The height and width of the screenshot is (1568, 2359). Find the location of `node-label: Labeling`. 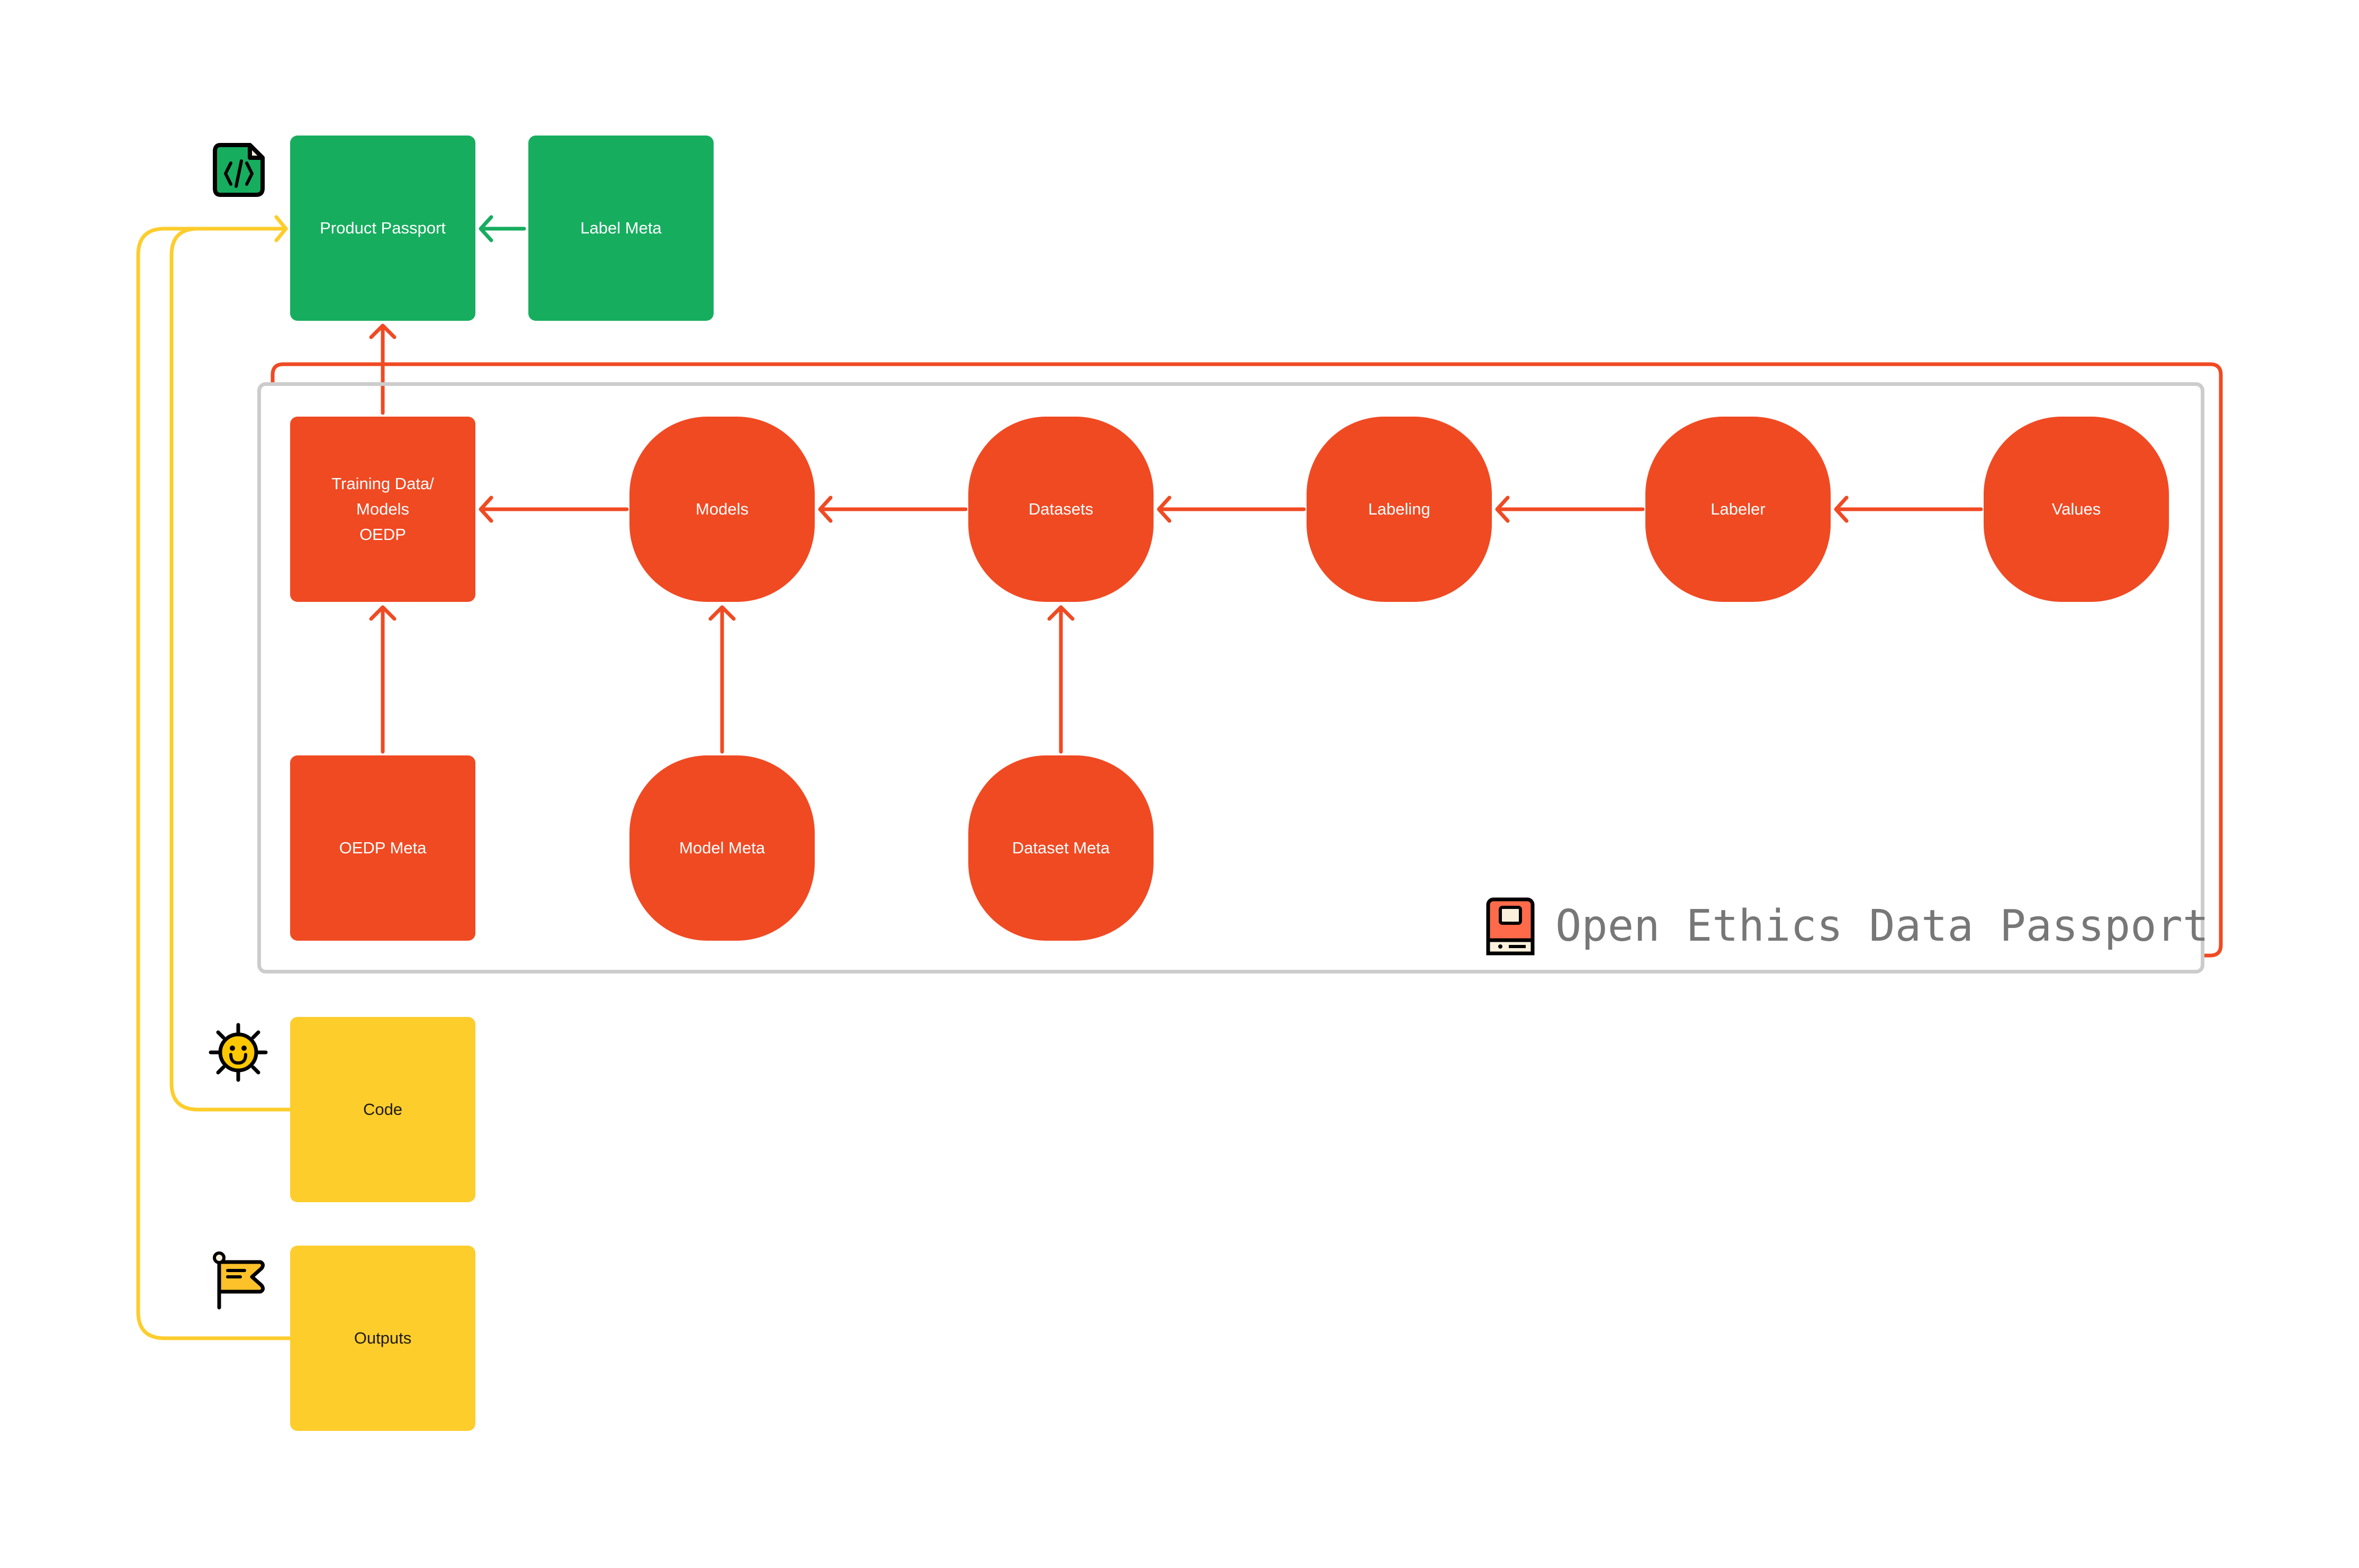

node-label: Labeling is located at coordinates (1399, 509).